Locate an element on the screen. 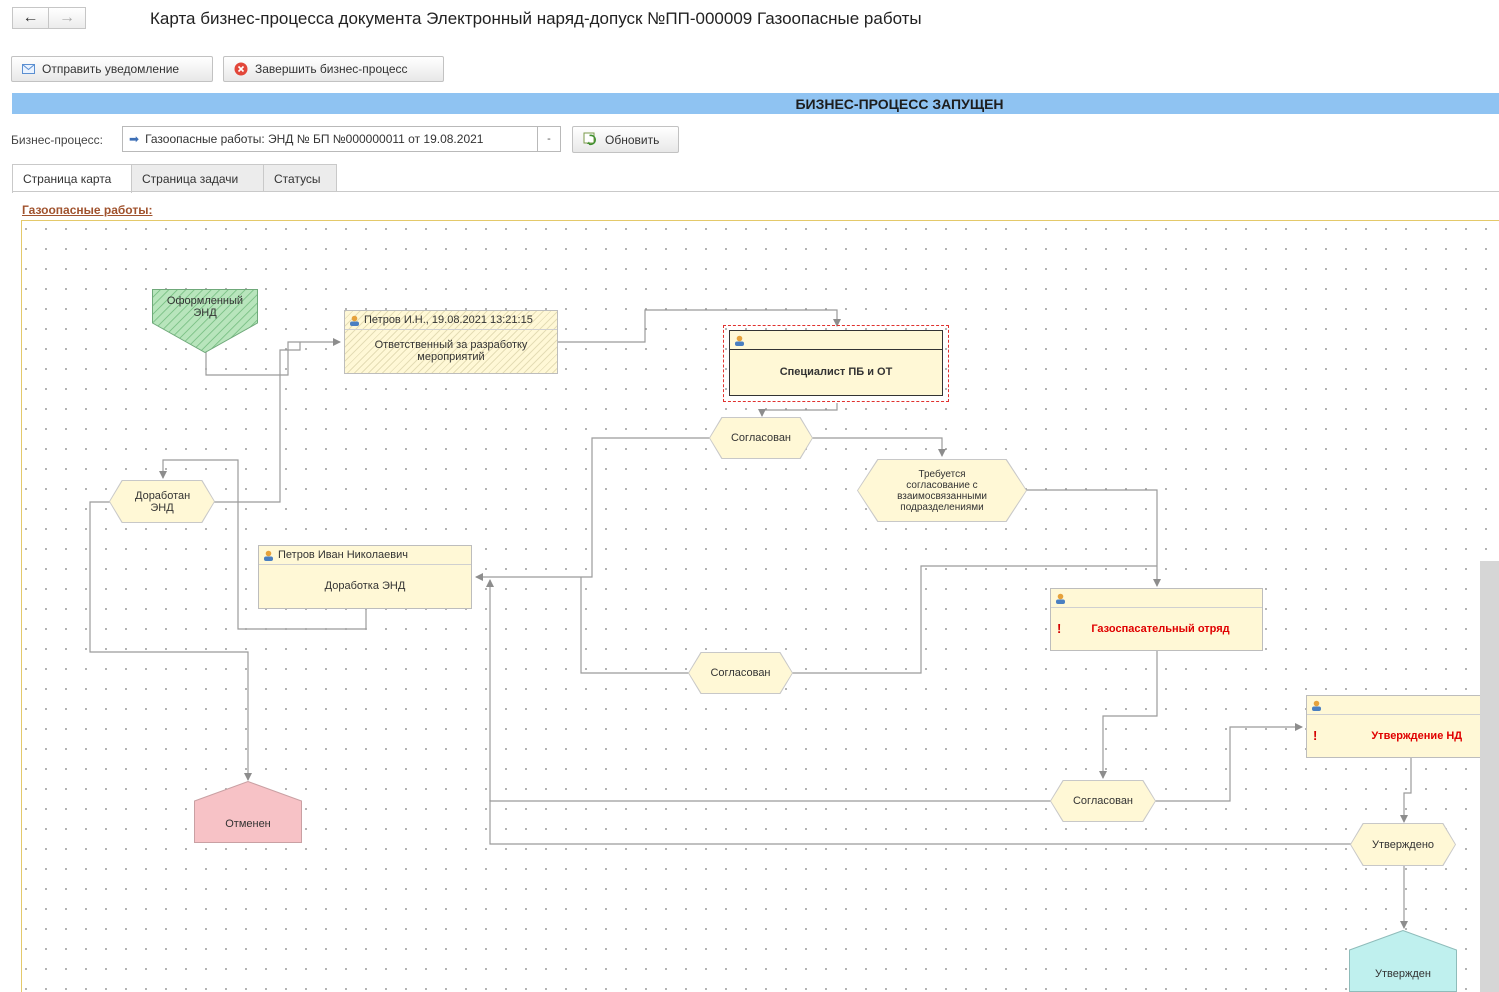 The height and width of the screenshot is (992, 1499). end-cancelled-shape-icon is located at coordinates (248, 812).